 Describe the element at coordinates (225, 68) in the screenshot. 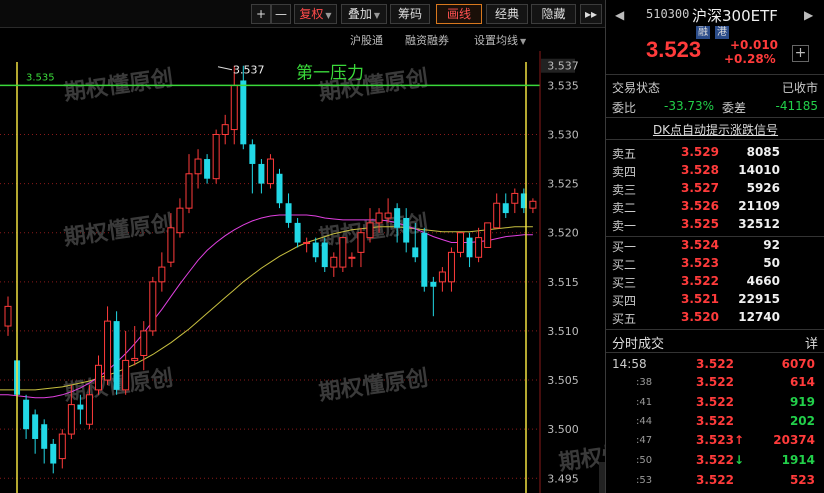

I see `high-marker-arrow` at that location.